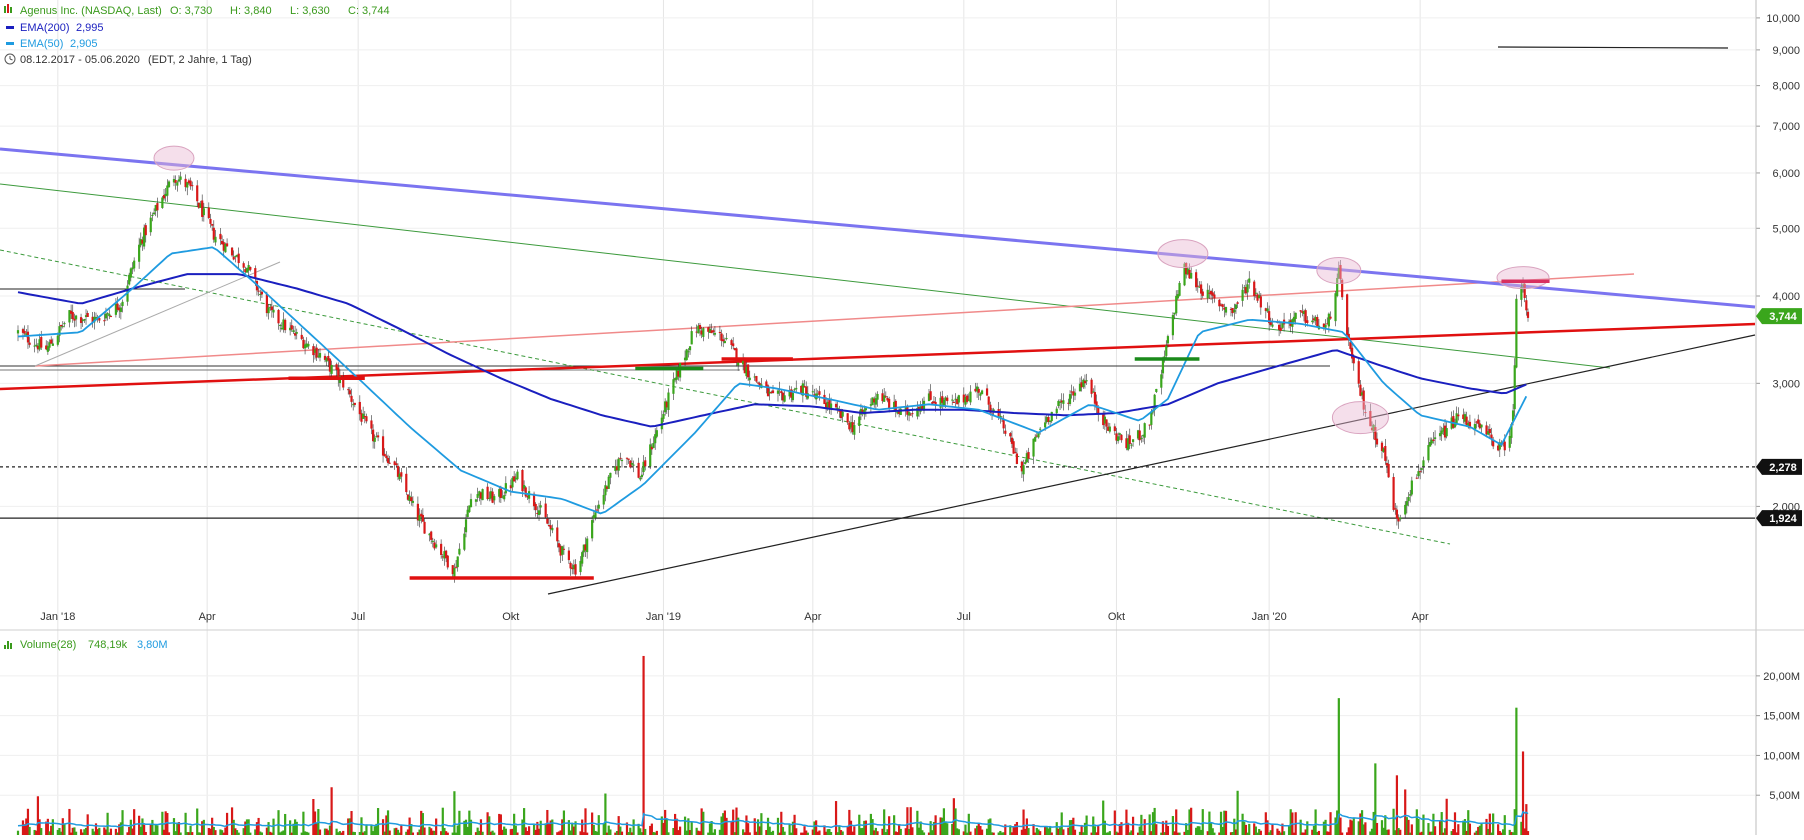 The width and height of the screenshot is (1804, 840). What do you see at coordinates (1269, 617) in the screenshot?
I see `x-tick-label: Jan '20` at bounding box center [1269, 617].